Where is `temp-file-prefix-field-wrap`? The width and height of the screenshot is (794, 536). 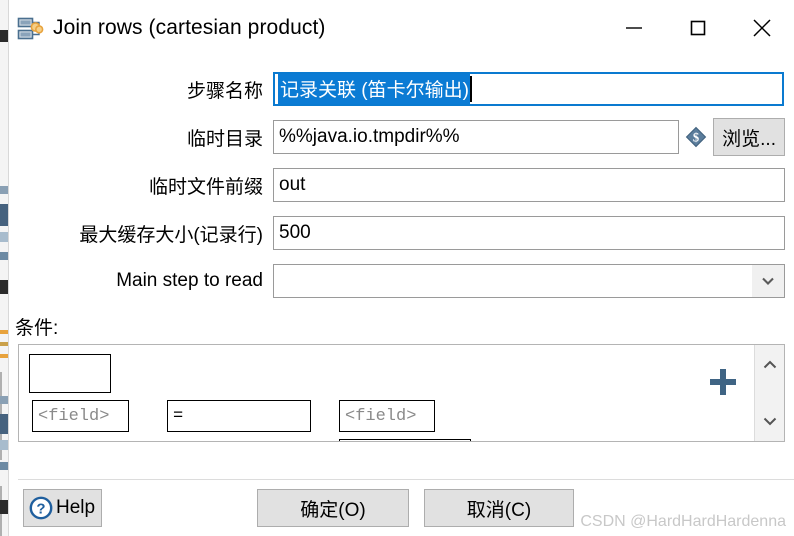
temp-file-prefix-field-wrap is located at coordinates (533, 185).